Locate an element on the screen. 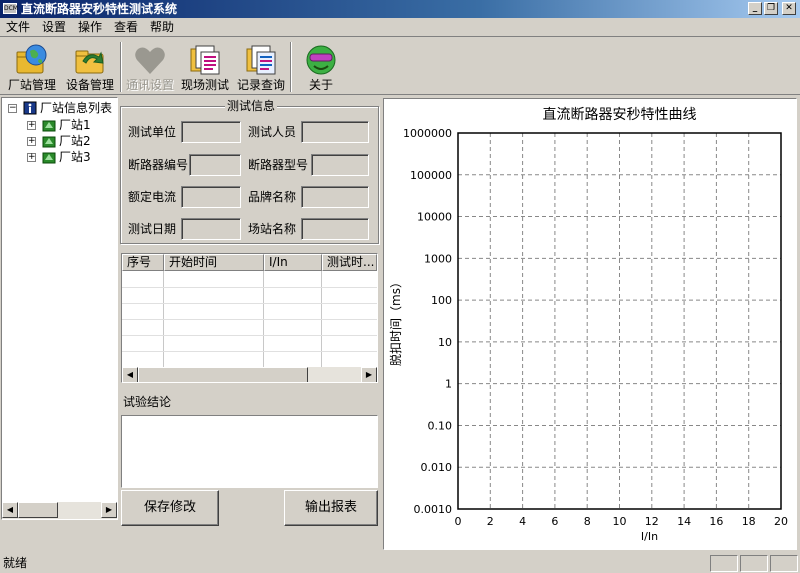 This screenshot has height=573, width=800. station-manage-button: 厂站管理 is located at coordinates (32, 67).